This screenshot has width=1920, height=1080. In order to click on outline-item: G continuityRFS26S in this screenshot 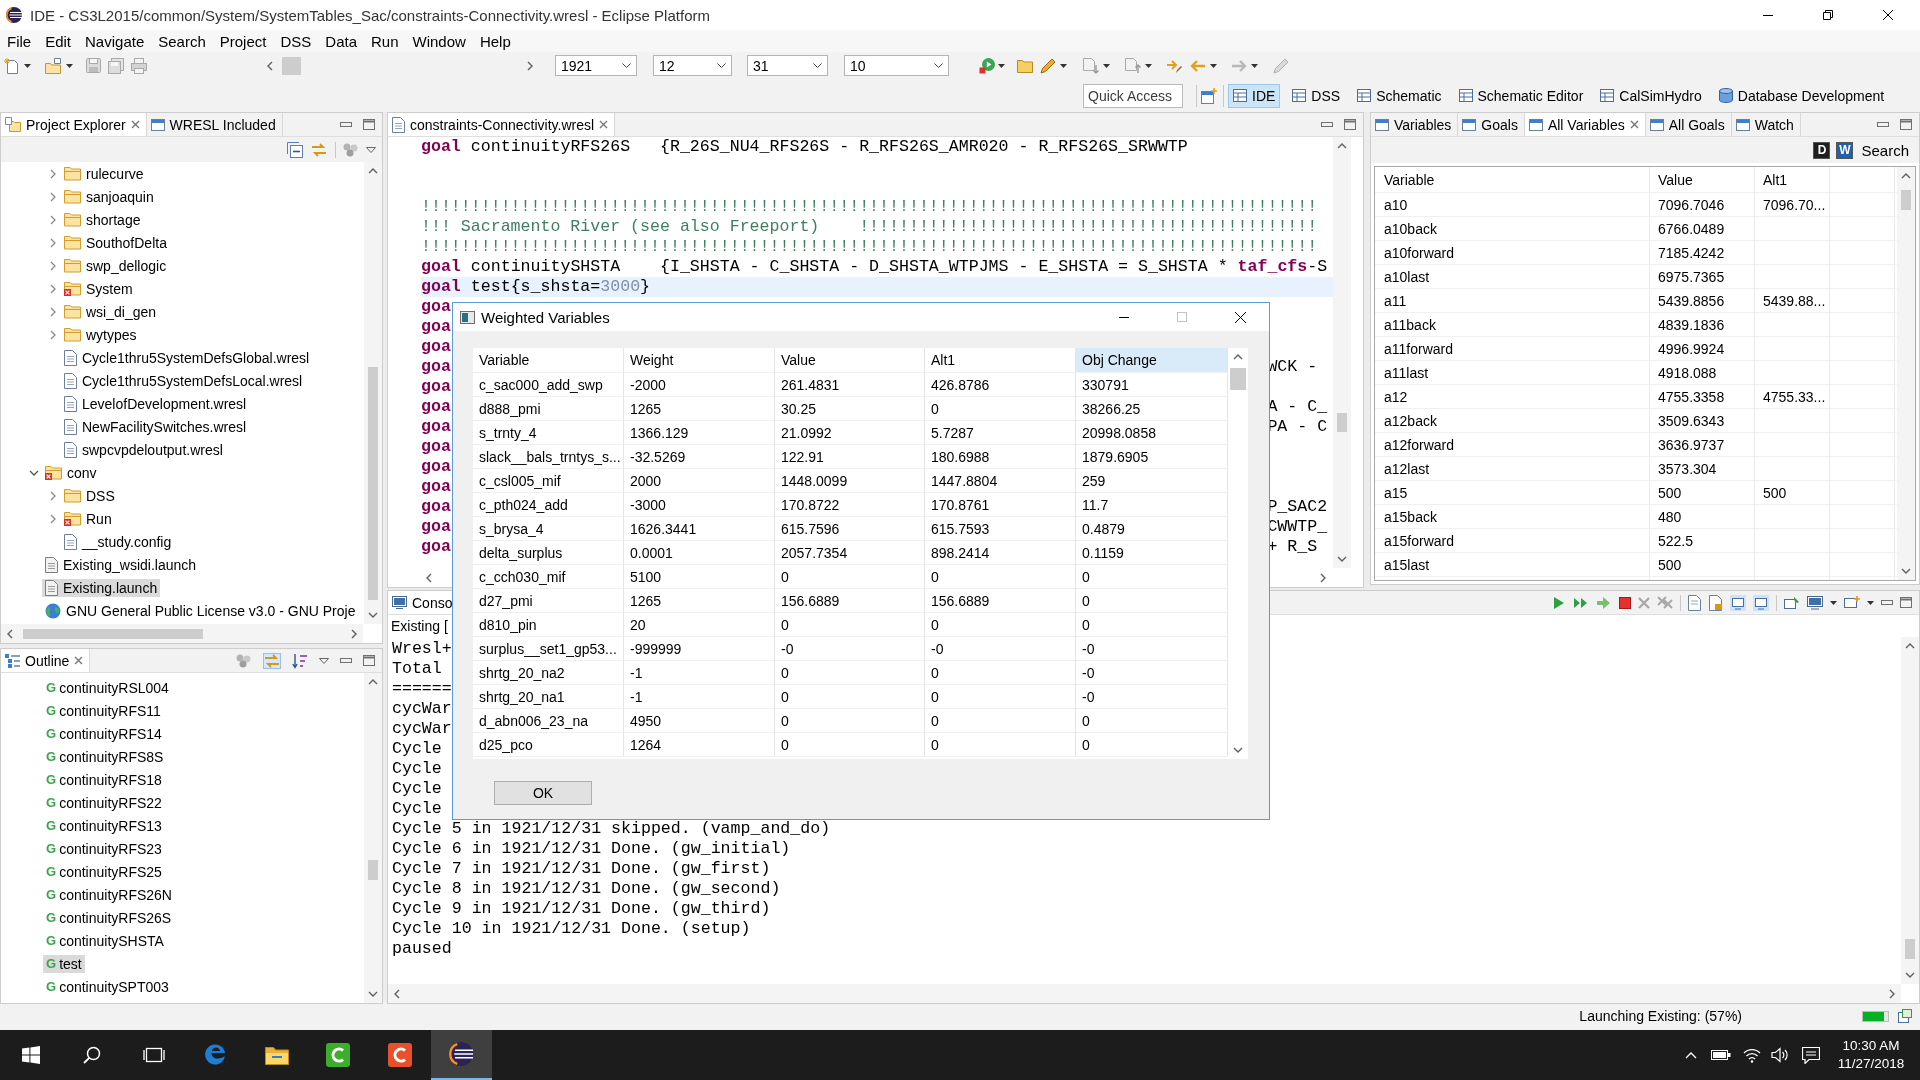, I will do `click(109, 917)`.